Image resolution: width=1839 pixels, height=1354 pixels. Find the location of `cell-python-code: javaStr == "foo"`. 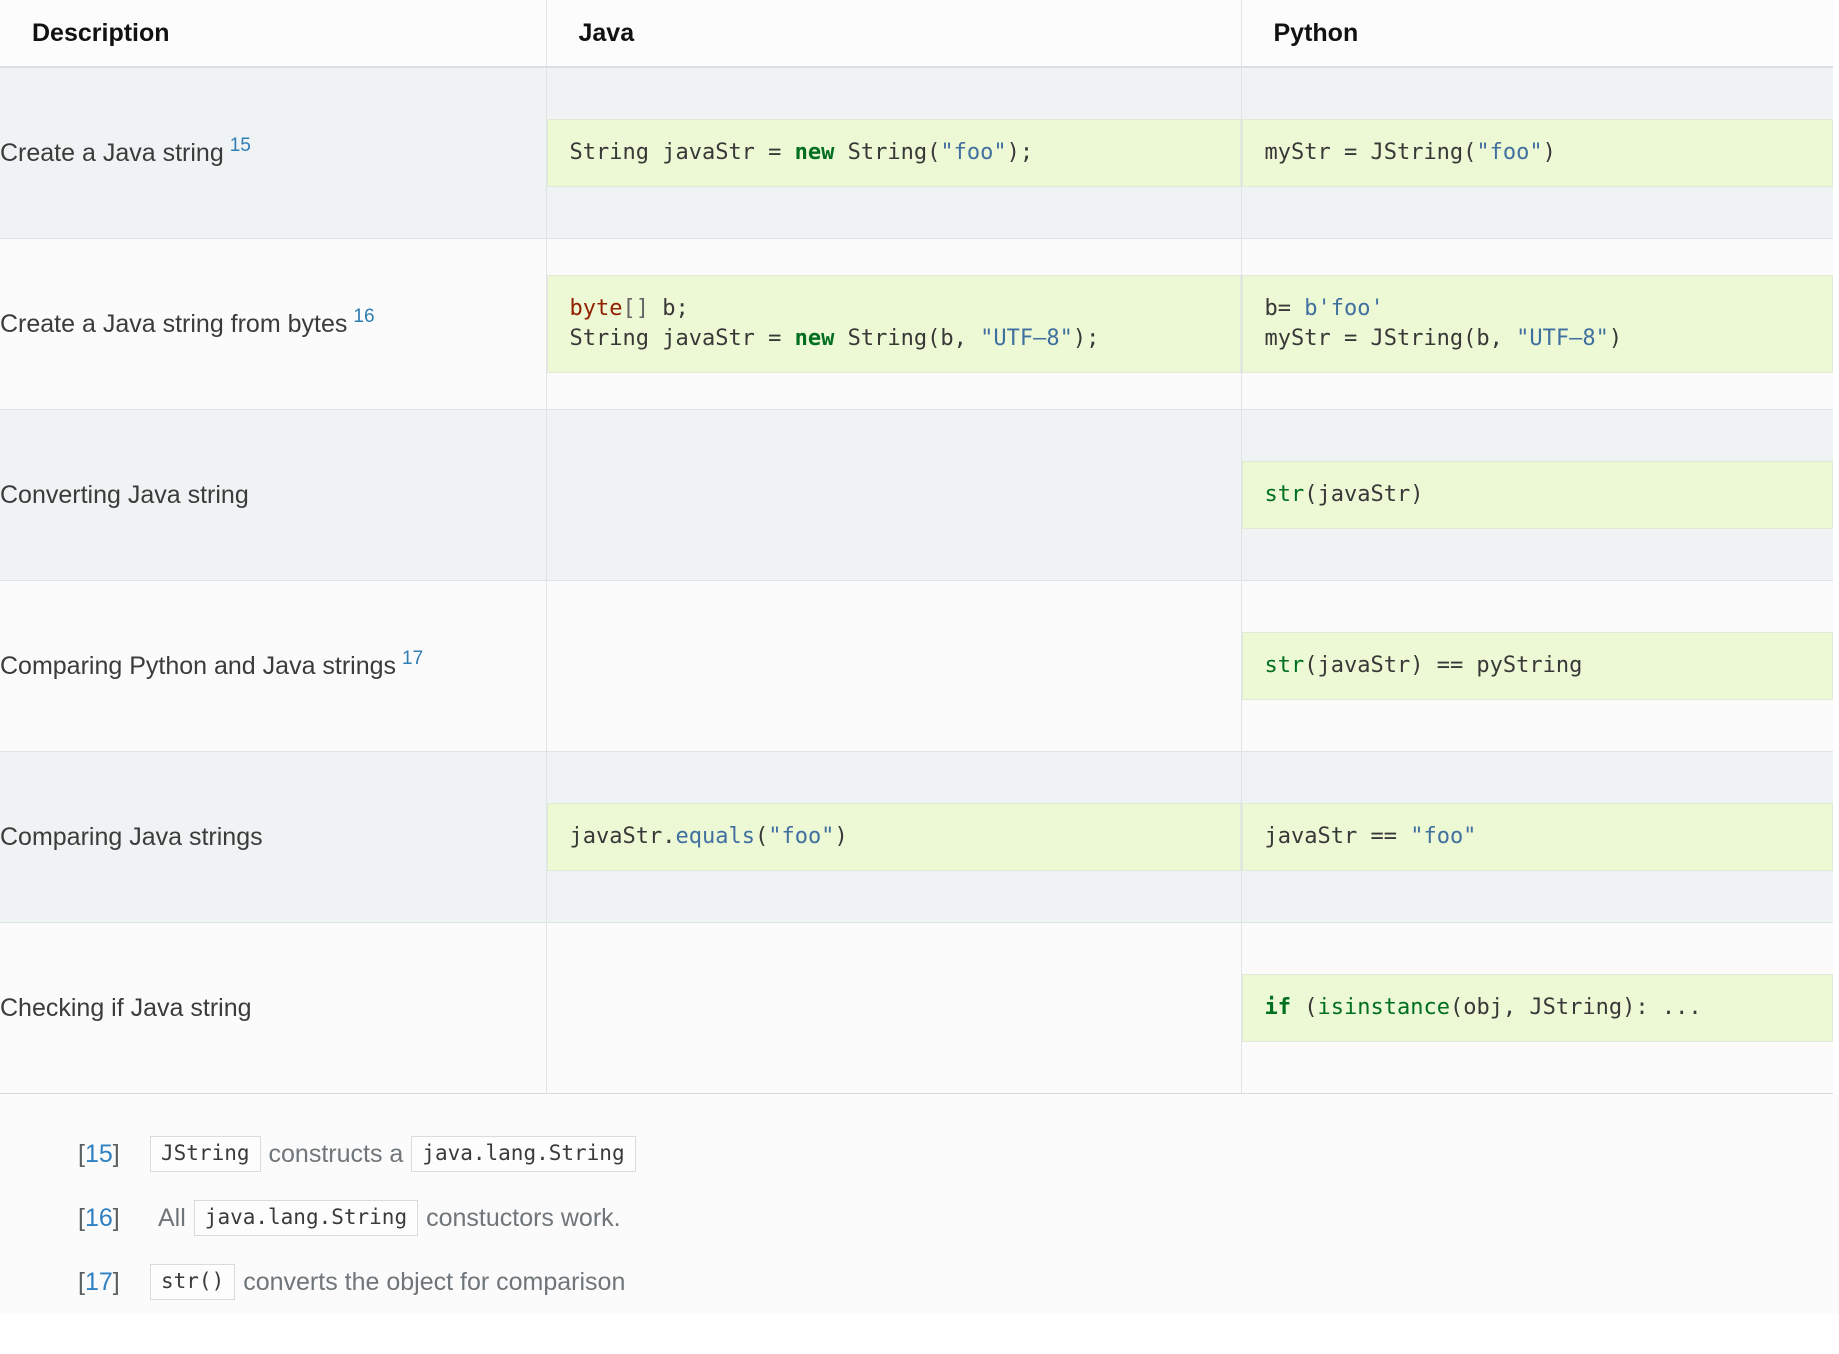

cell-python-code: javaStr == "foo" is located at coordinates (1537, 837).